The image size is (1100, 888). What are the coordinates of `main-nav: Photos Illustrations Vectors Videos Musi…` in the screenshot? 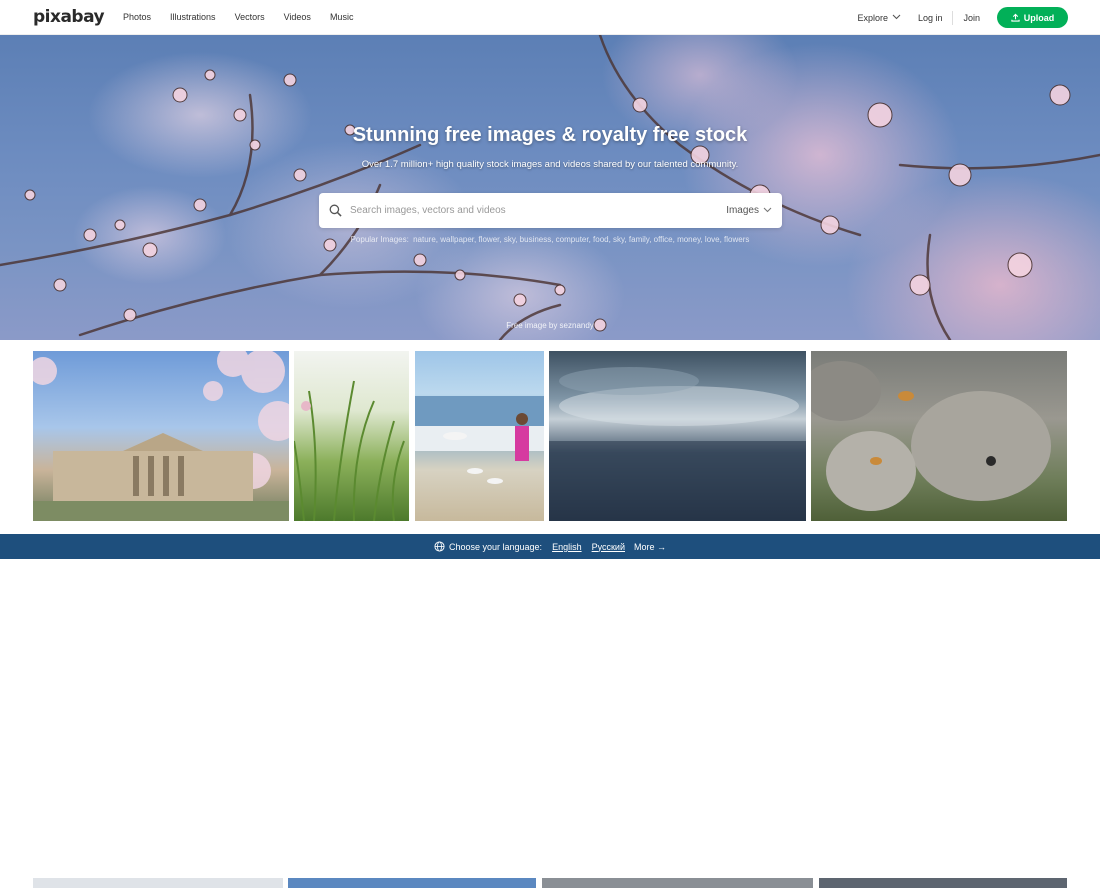 It's located at (247, 17).